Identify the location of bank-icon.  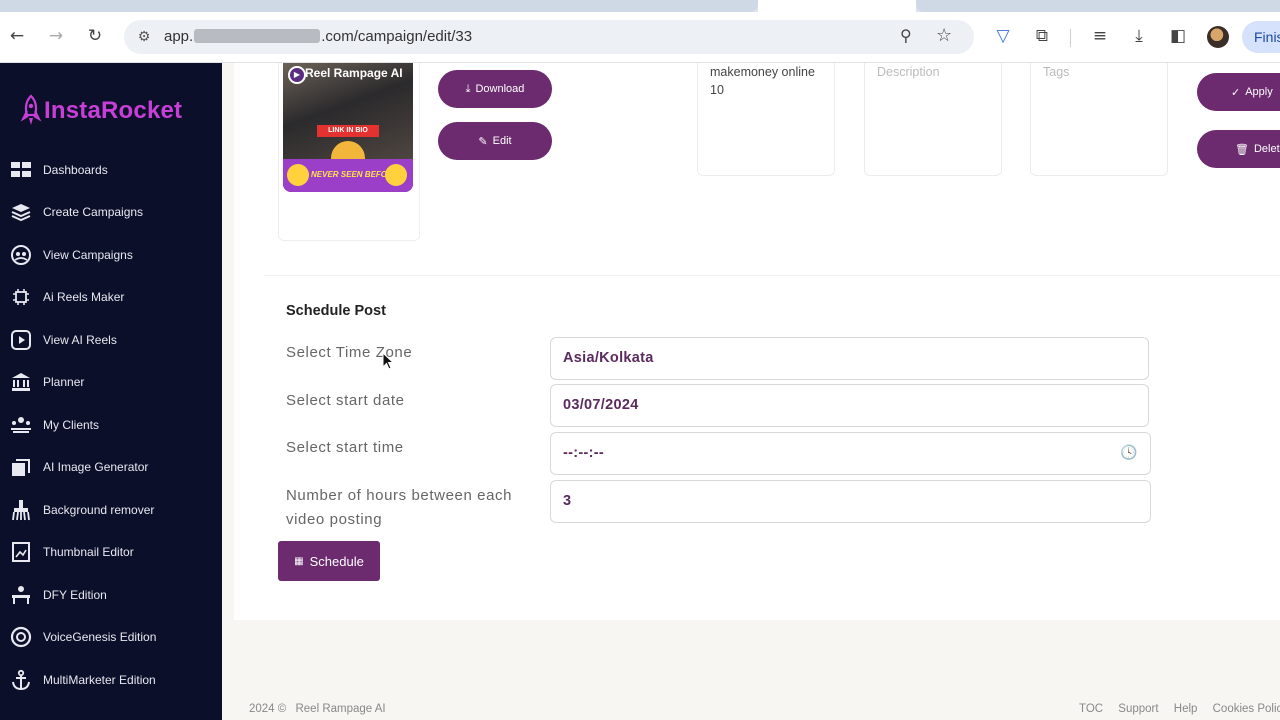
(21, 382).